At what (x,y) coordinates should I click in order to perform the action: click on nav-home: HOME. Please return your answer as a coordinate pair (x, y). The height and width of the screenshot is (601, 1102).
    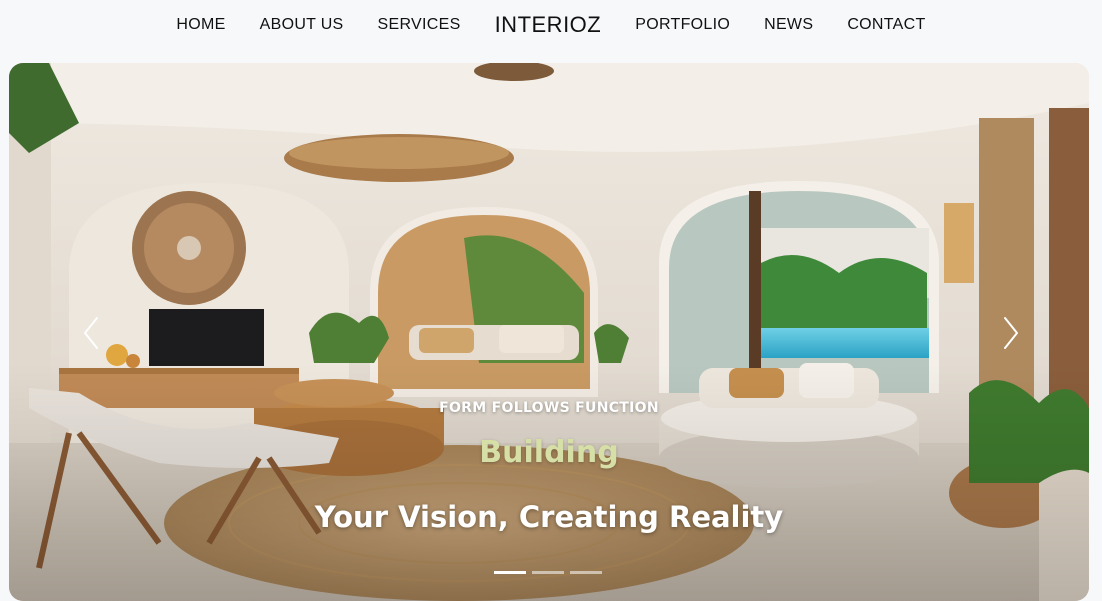
    Looking at the image, I should click on (200, 25).